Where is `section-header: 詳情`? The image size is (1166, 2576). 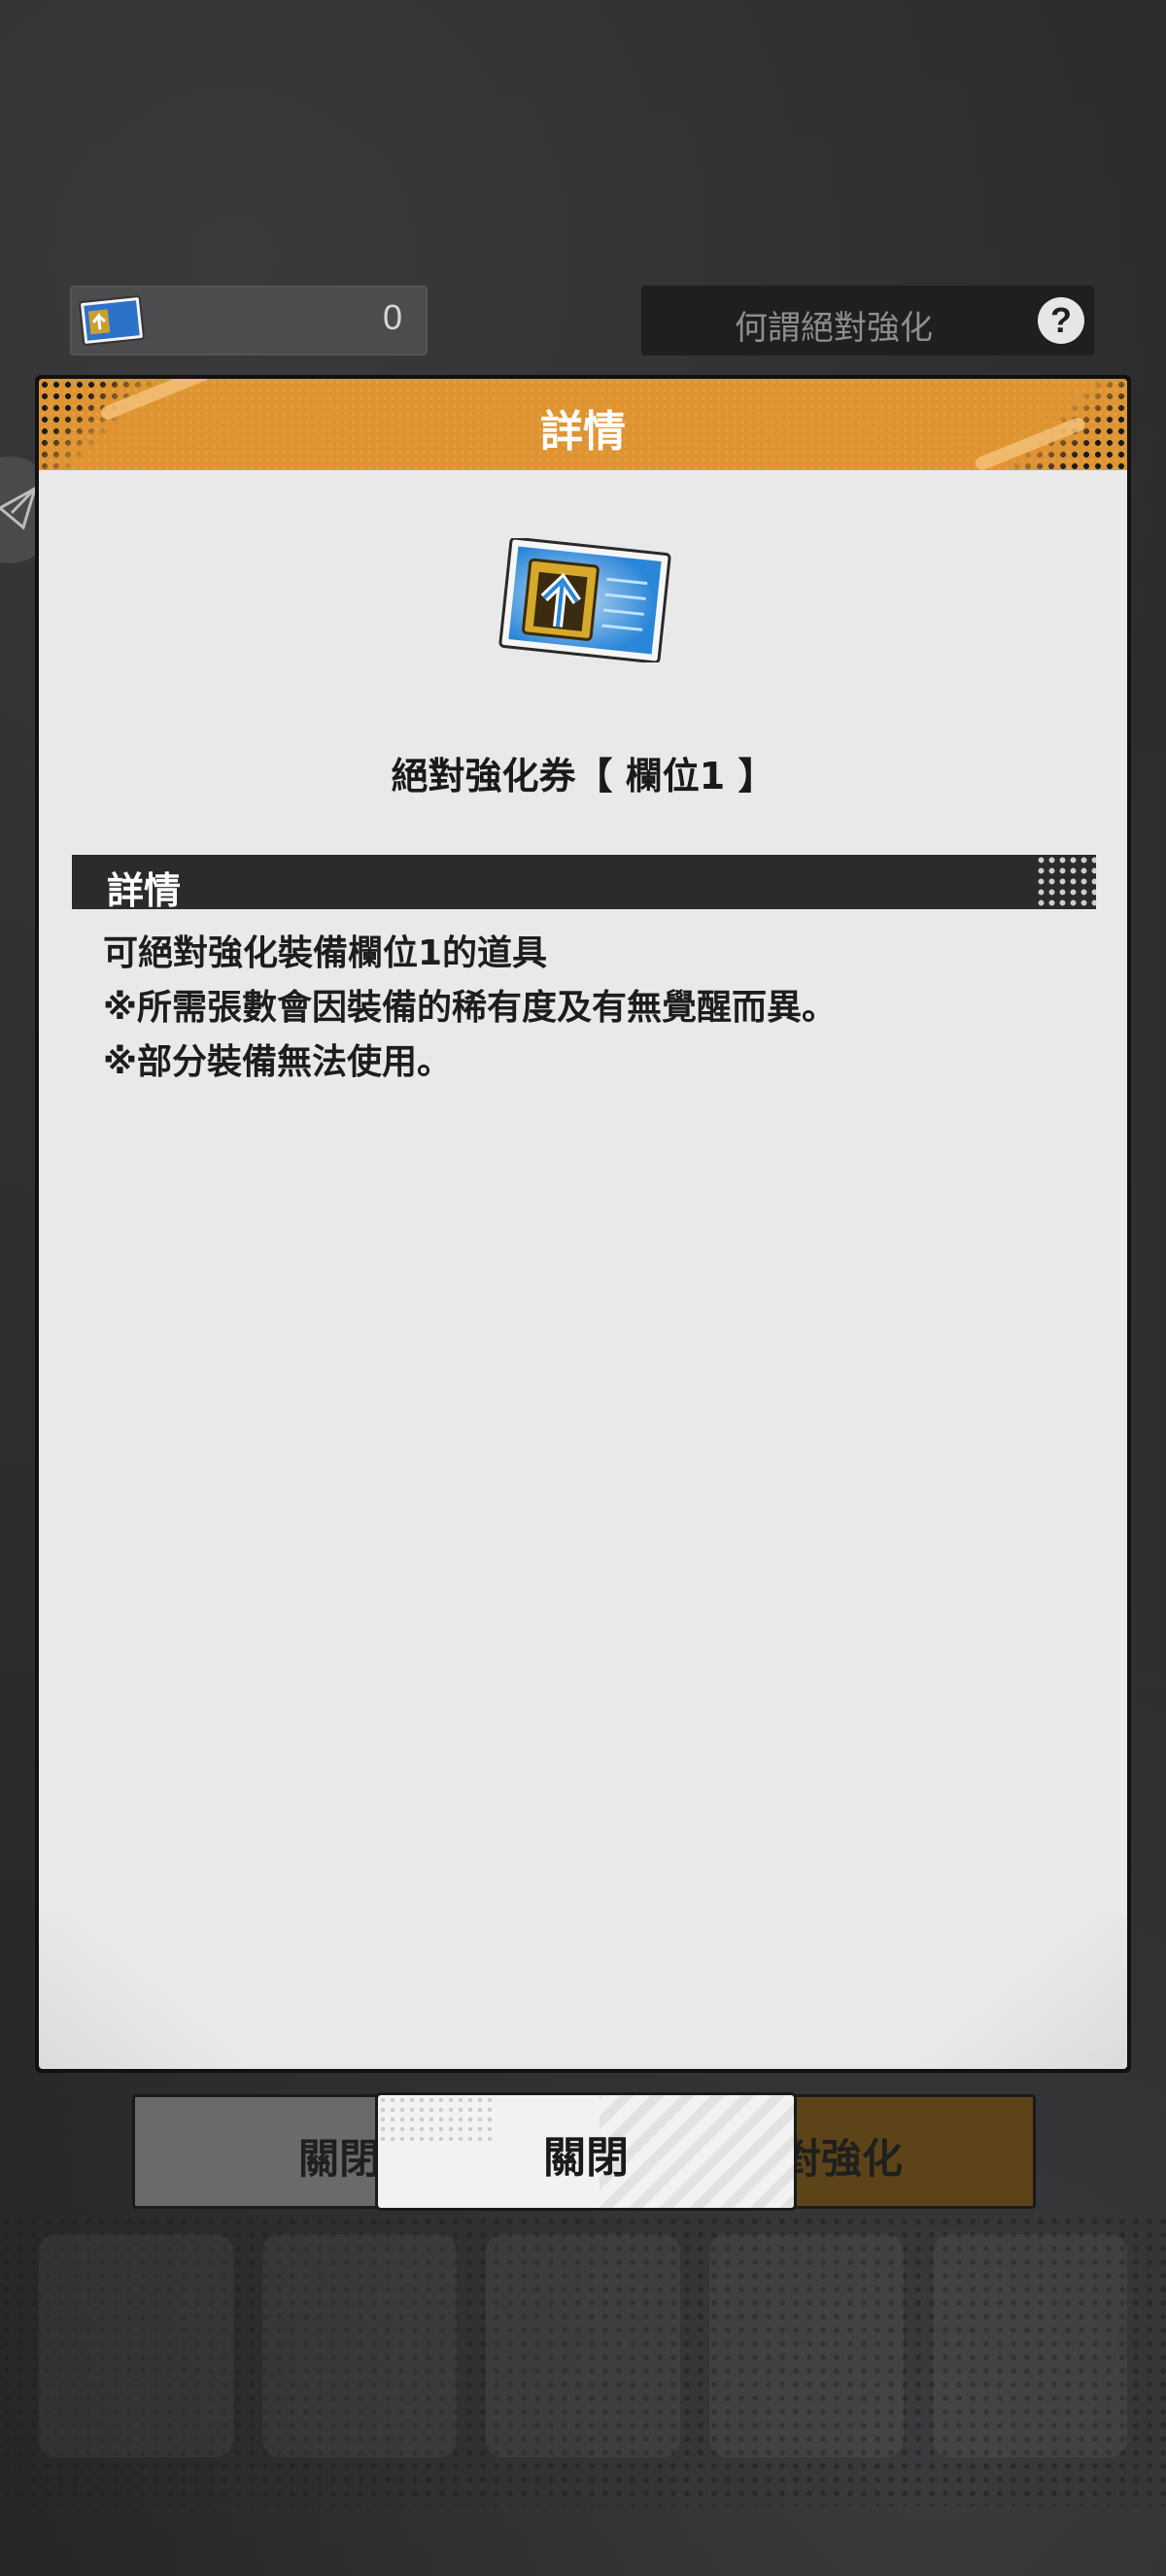 section-header: 詳情 is located at coordinates (584, 883).